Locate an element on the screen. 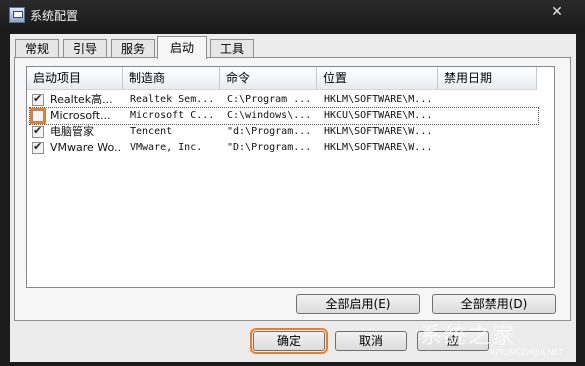 This screenshot has width=585, height=366. watermark: 系统之家 XITONGZHIJIA.NET is located at coordinates (500, 340).